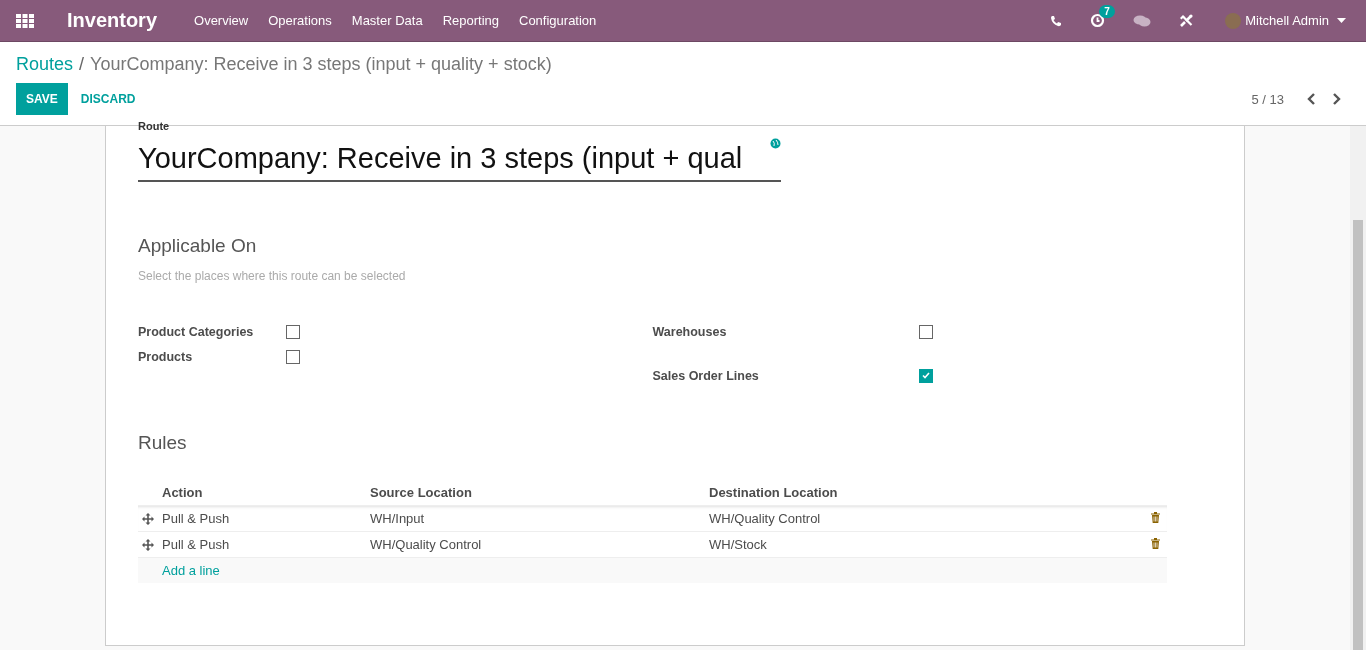 The height and width of the screenshot is (650, 1366). Describe the element at coordinates (1287, 20) in the screenshot. I see `user-menu: Mitchell Admin` at that location.